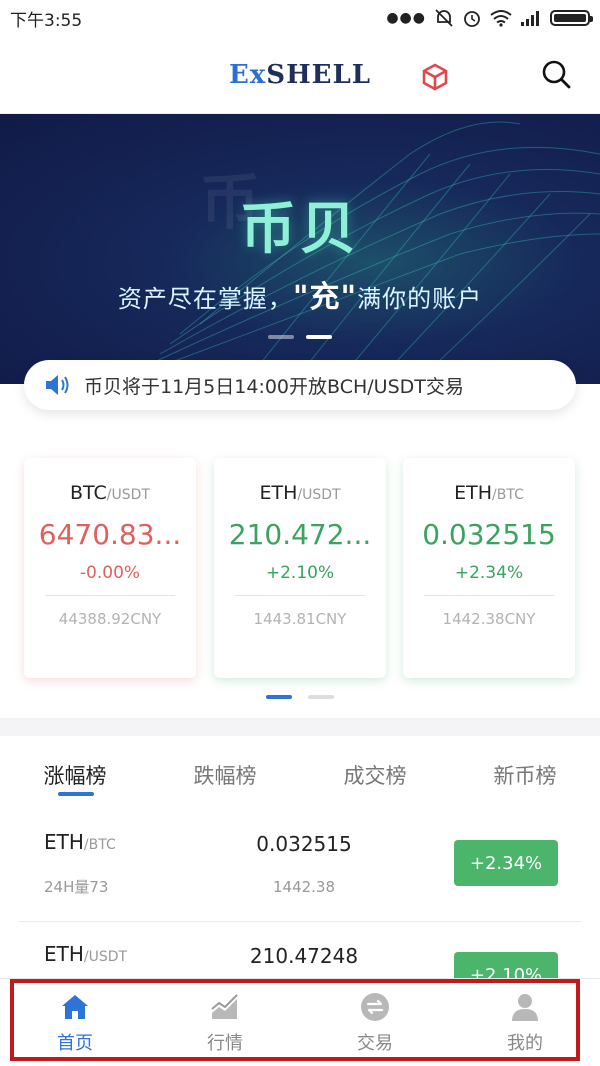 Image resolution: width=600 pixels, height=1066 pixels. Describe the element at coordinates (501, 18) in the screenshot. I see `wifi-icon` at that location.